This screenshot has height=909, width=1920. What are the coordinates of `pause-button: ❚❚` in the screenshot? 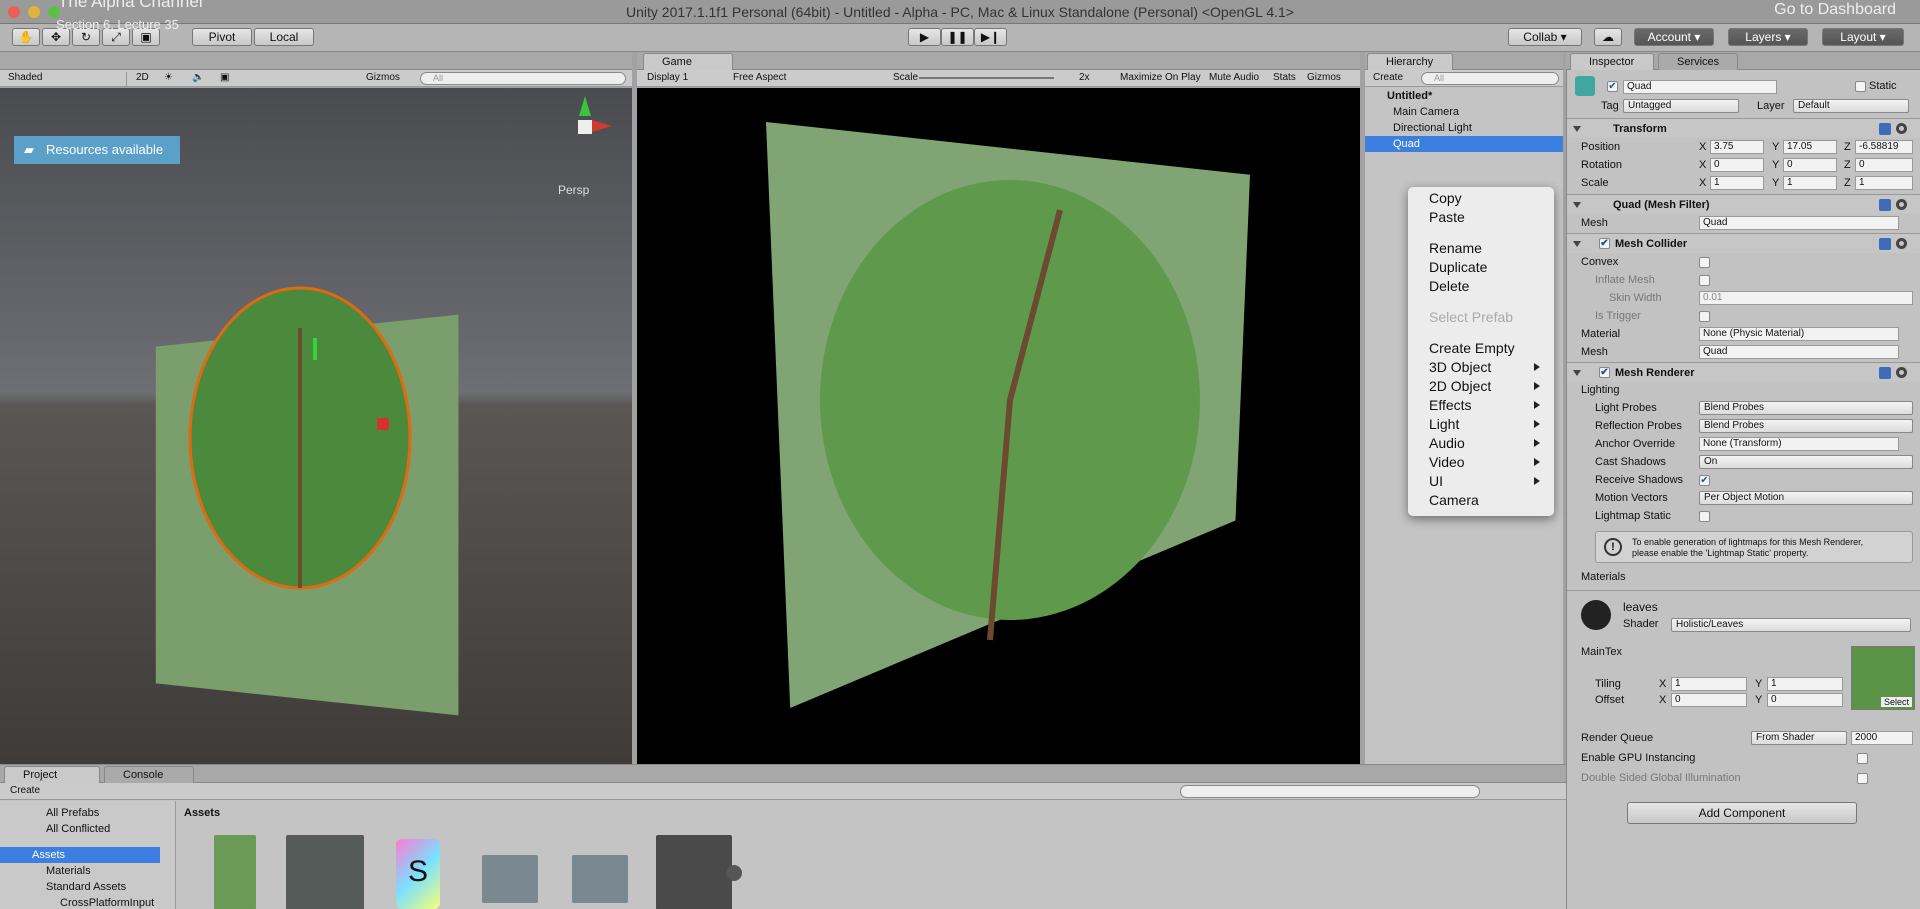 It's located at (957, 37).